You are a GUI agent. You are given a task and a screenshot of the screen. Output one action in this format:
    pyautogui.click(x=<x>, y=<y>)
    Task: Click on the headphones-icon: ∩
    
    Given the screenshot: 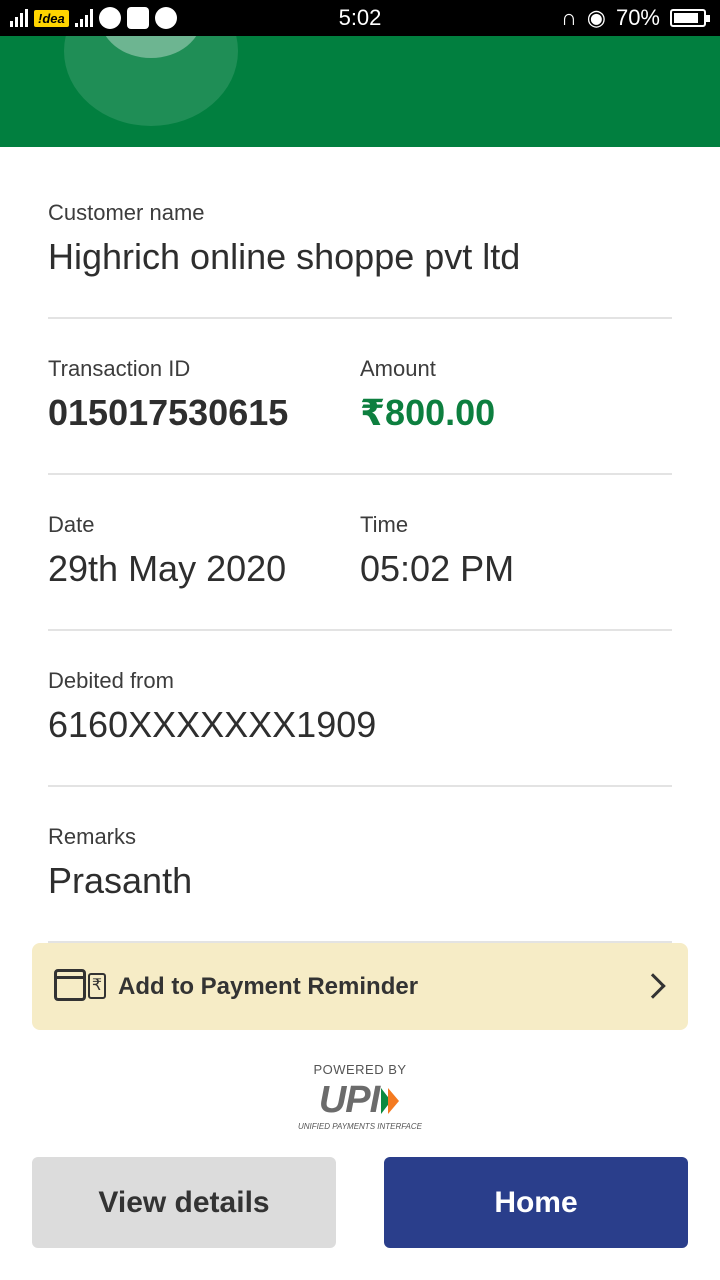 What is the action you would take?
    pyautogui.click(x=568, y=17)
    